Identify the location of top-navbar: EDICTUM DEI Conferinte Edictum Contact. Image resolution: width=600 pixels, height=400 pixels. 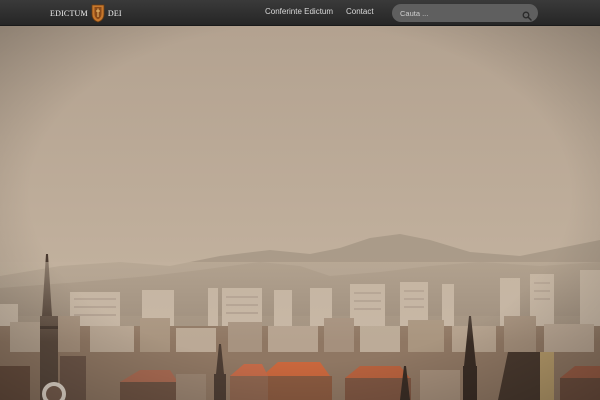
(300, 13).